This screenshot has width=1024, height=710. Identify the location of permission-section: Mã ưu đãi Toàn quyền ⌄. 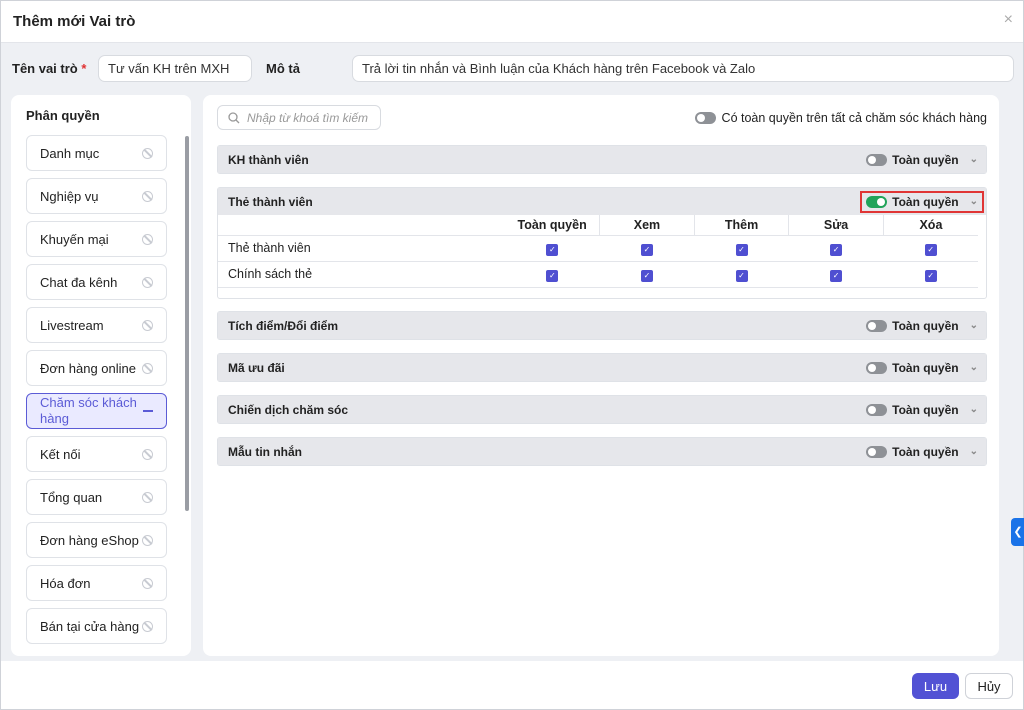
(602, 367).